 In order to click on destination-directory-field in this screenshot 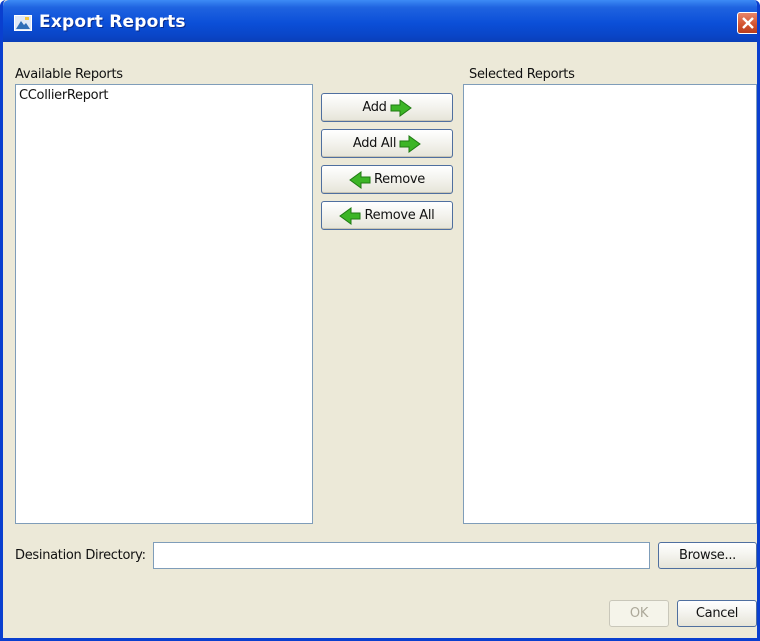, I will do `click(401, 555)`.